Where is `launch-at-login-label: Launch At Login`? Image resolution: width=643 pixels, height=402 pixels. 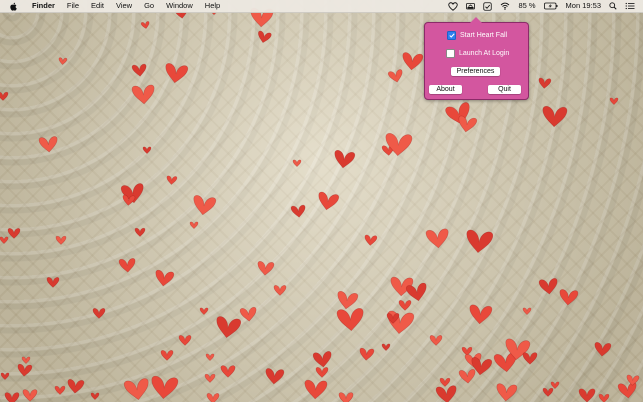
launch-at-login-label: Launch At Login is located at coordinates (484, 53).